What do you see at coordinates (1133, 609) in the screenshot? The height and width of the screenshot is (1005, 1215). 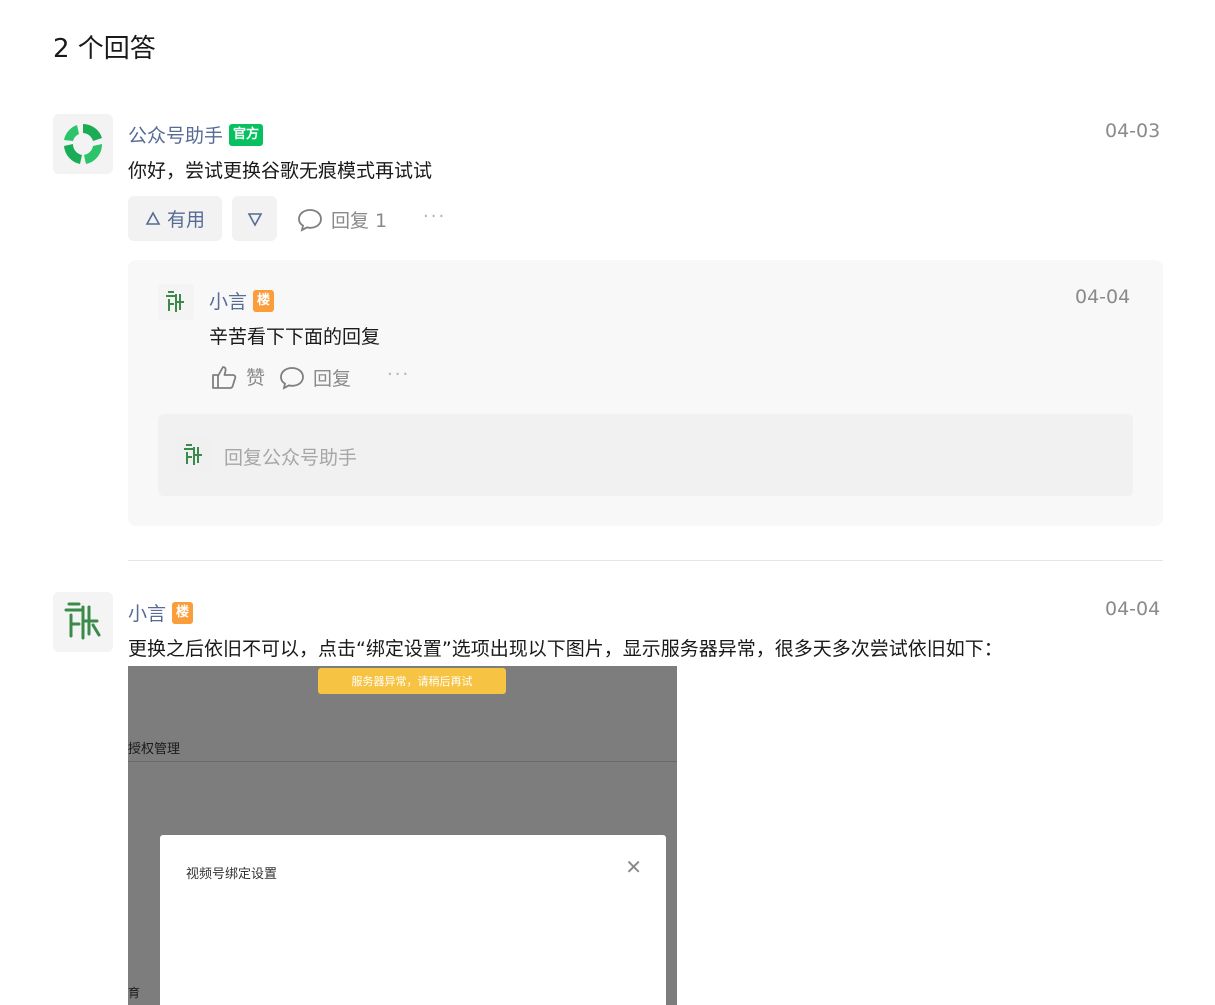 I see `answer2-date: 04-04` at bounding box center [1133, 609].